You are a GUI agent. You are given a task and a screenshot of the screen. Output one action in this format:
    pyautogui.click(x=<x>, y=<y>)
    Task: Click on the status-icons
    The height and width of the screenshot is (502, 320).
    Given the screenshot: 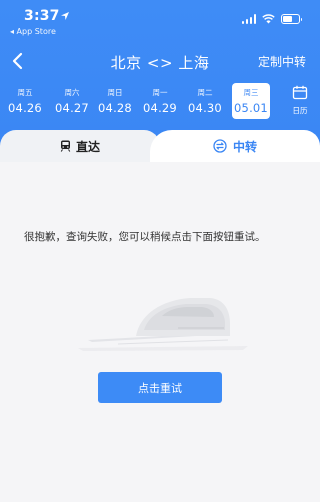 What is the action you would take?
    pyautogui.click(x=271, y=19)
    